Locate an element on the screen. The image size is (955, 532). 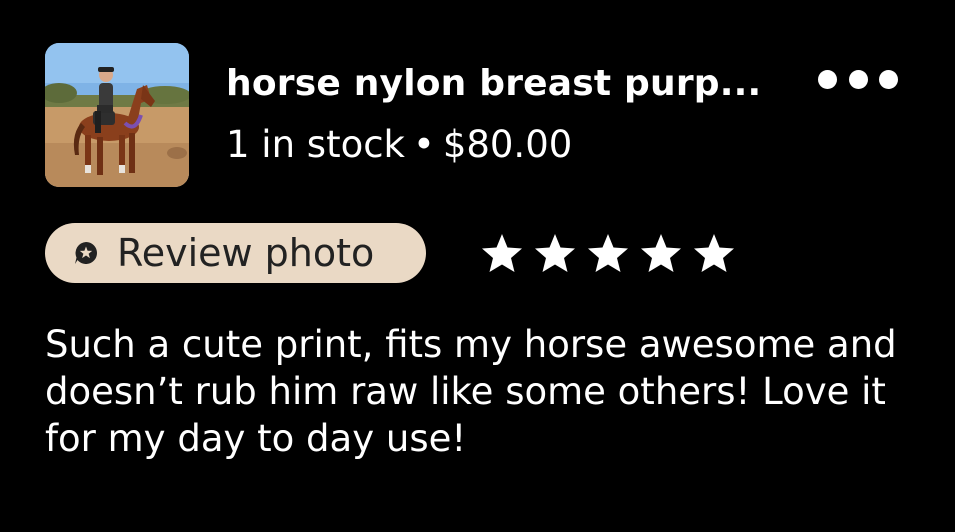
listing-thumbnail is located at coordinates (117, 115).